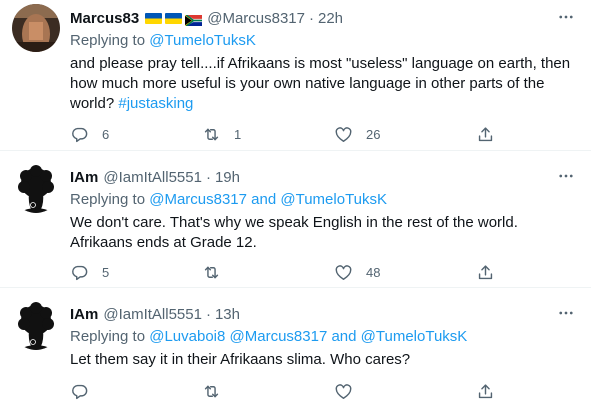 The width and height of the screenshot is (591, 410). What do you see at coordinates (285, 135) in the screenshot?
I see `tweet-actions: 6 1 26` at bounding box center [285, 135].